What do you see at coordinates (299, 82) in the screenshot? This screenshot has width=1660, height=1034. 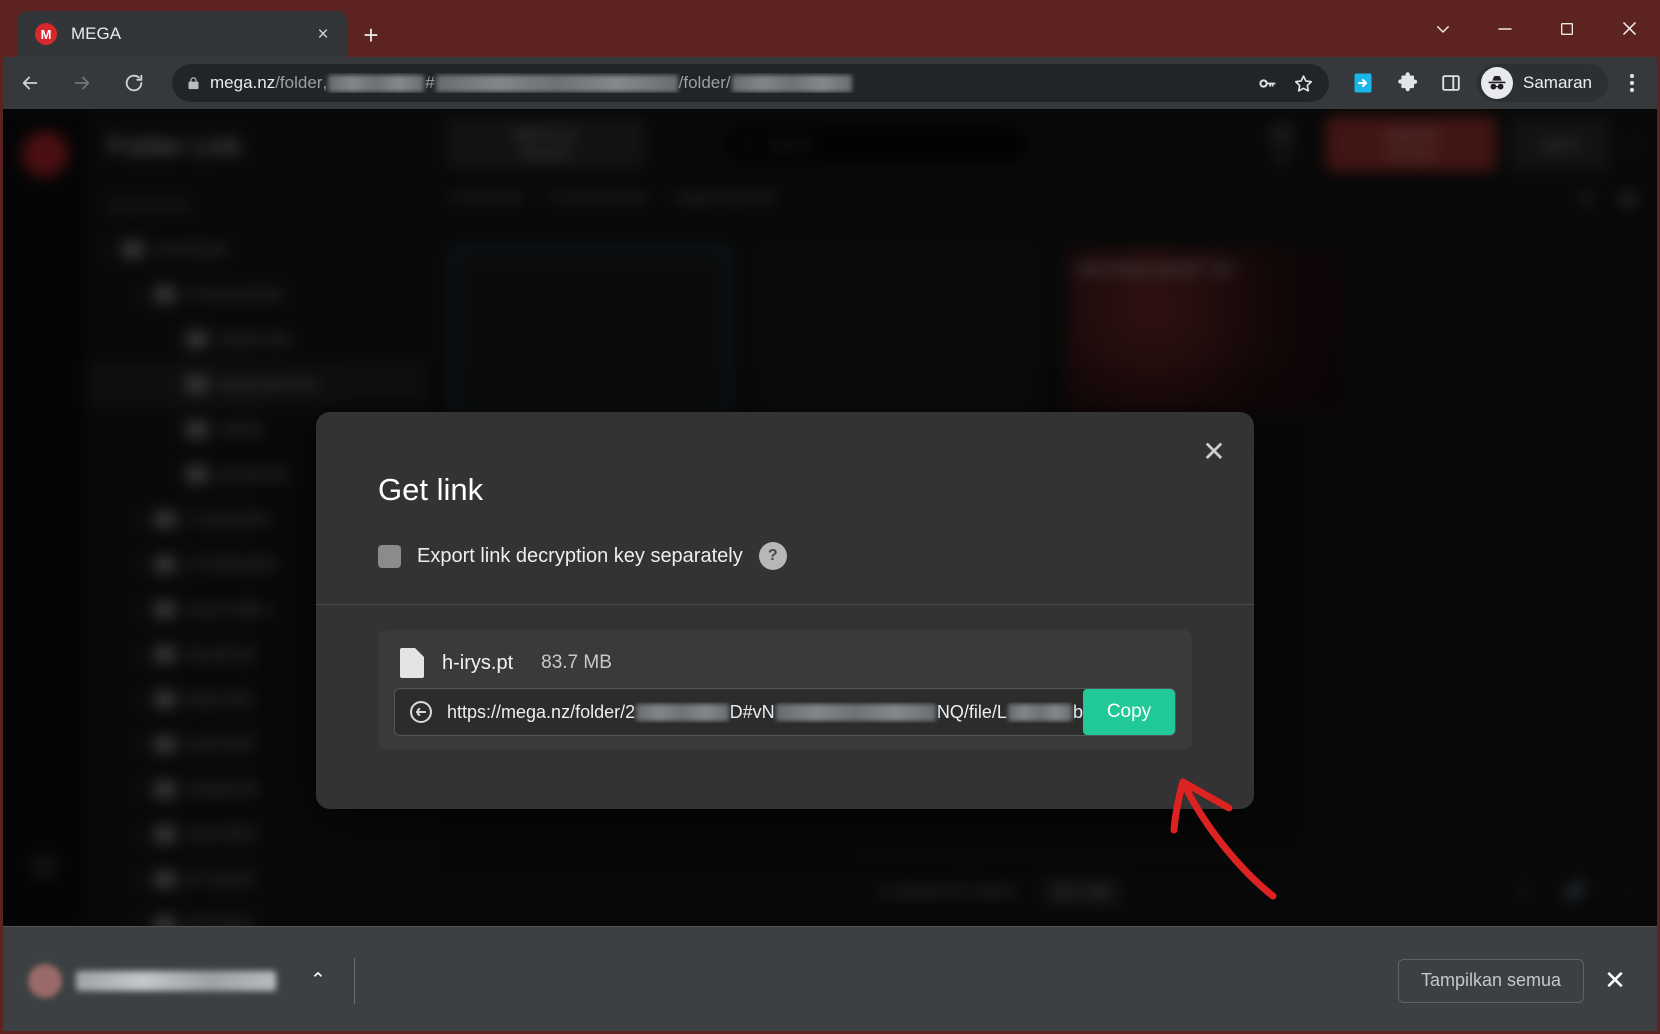 I see `url-path-1: /folder` at bounding box center [299, 82].